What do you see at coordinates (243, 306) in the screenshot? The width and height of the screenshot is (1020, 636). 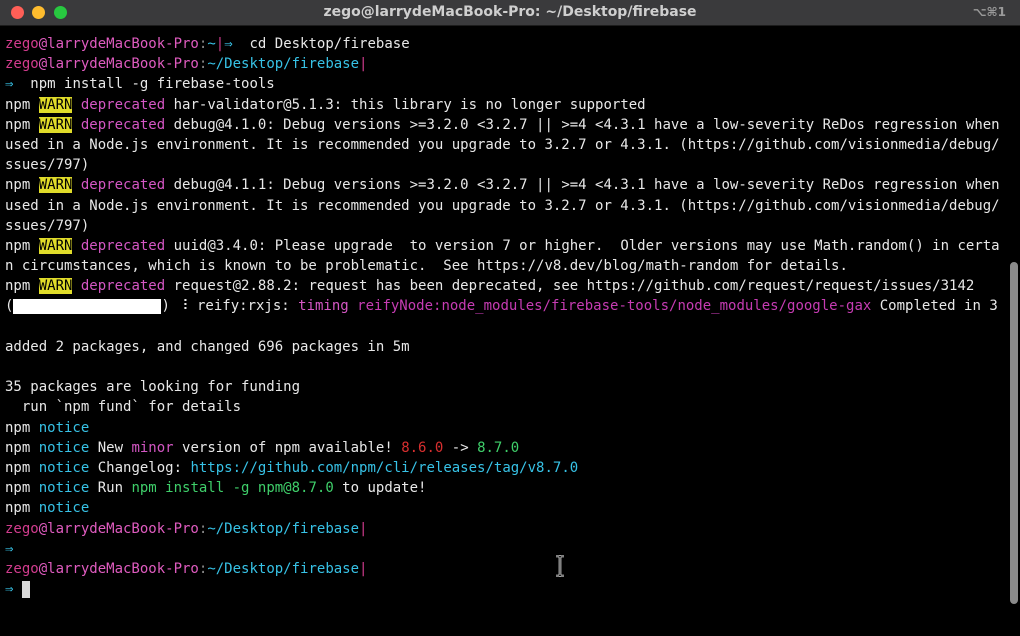 I see `terminal-text-segment: reify:rxjs:` at bounding box center [243, 306].